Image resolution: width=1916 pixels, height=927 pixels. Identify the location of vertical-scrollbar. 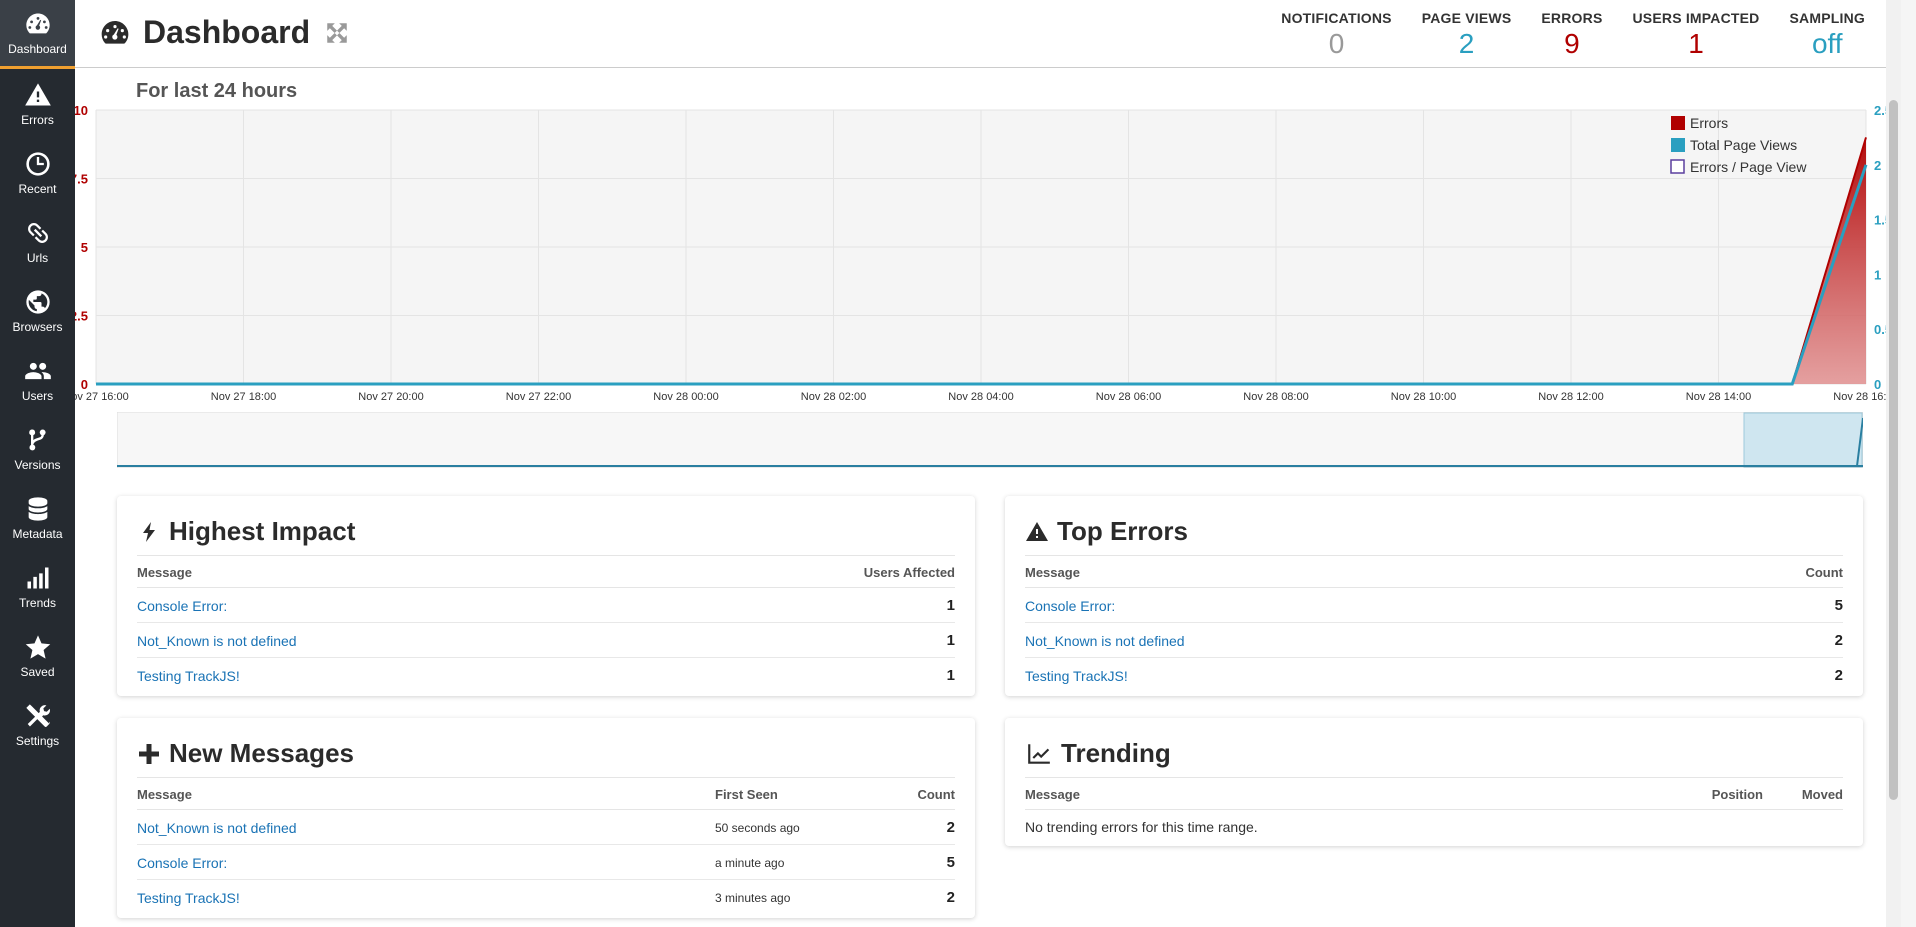
(1893, 463).